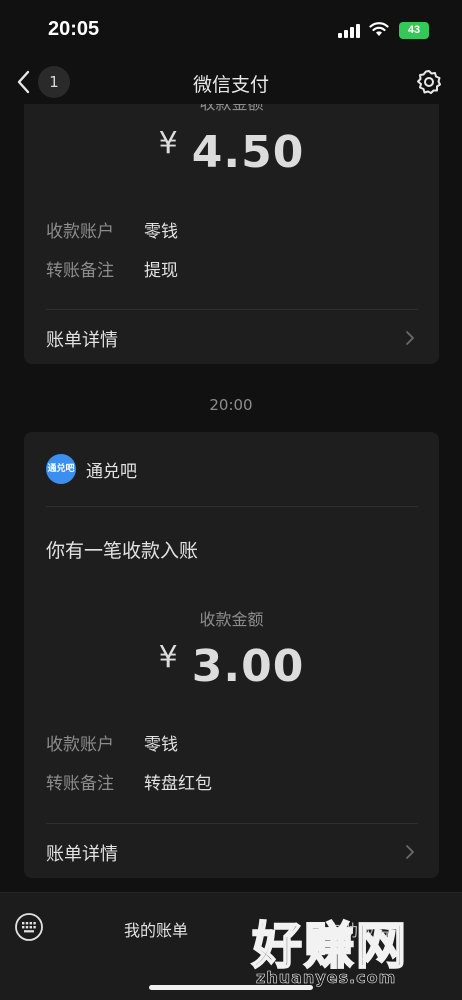  I want to click on amount-value: 3.00, so click(248, 666).